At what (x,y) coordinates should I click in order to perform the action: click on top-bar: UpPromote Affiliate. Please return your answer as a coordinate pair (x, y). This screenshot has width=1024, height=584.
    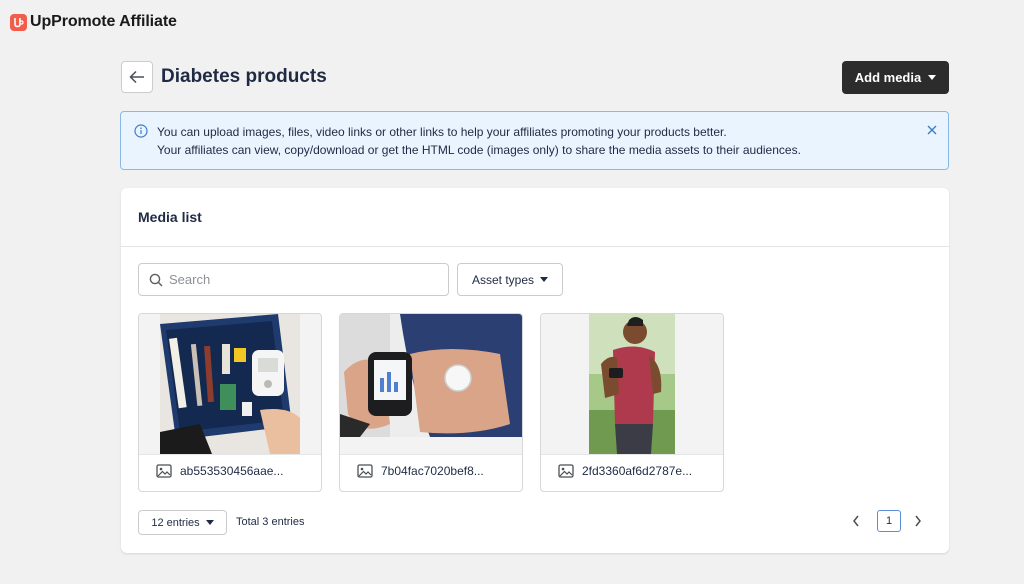
    Looking at the image, I should click on (512, 22).